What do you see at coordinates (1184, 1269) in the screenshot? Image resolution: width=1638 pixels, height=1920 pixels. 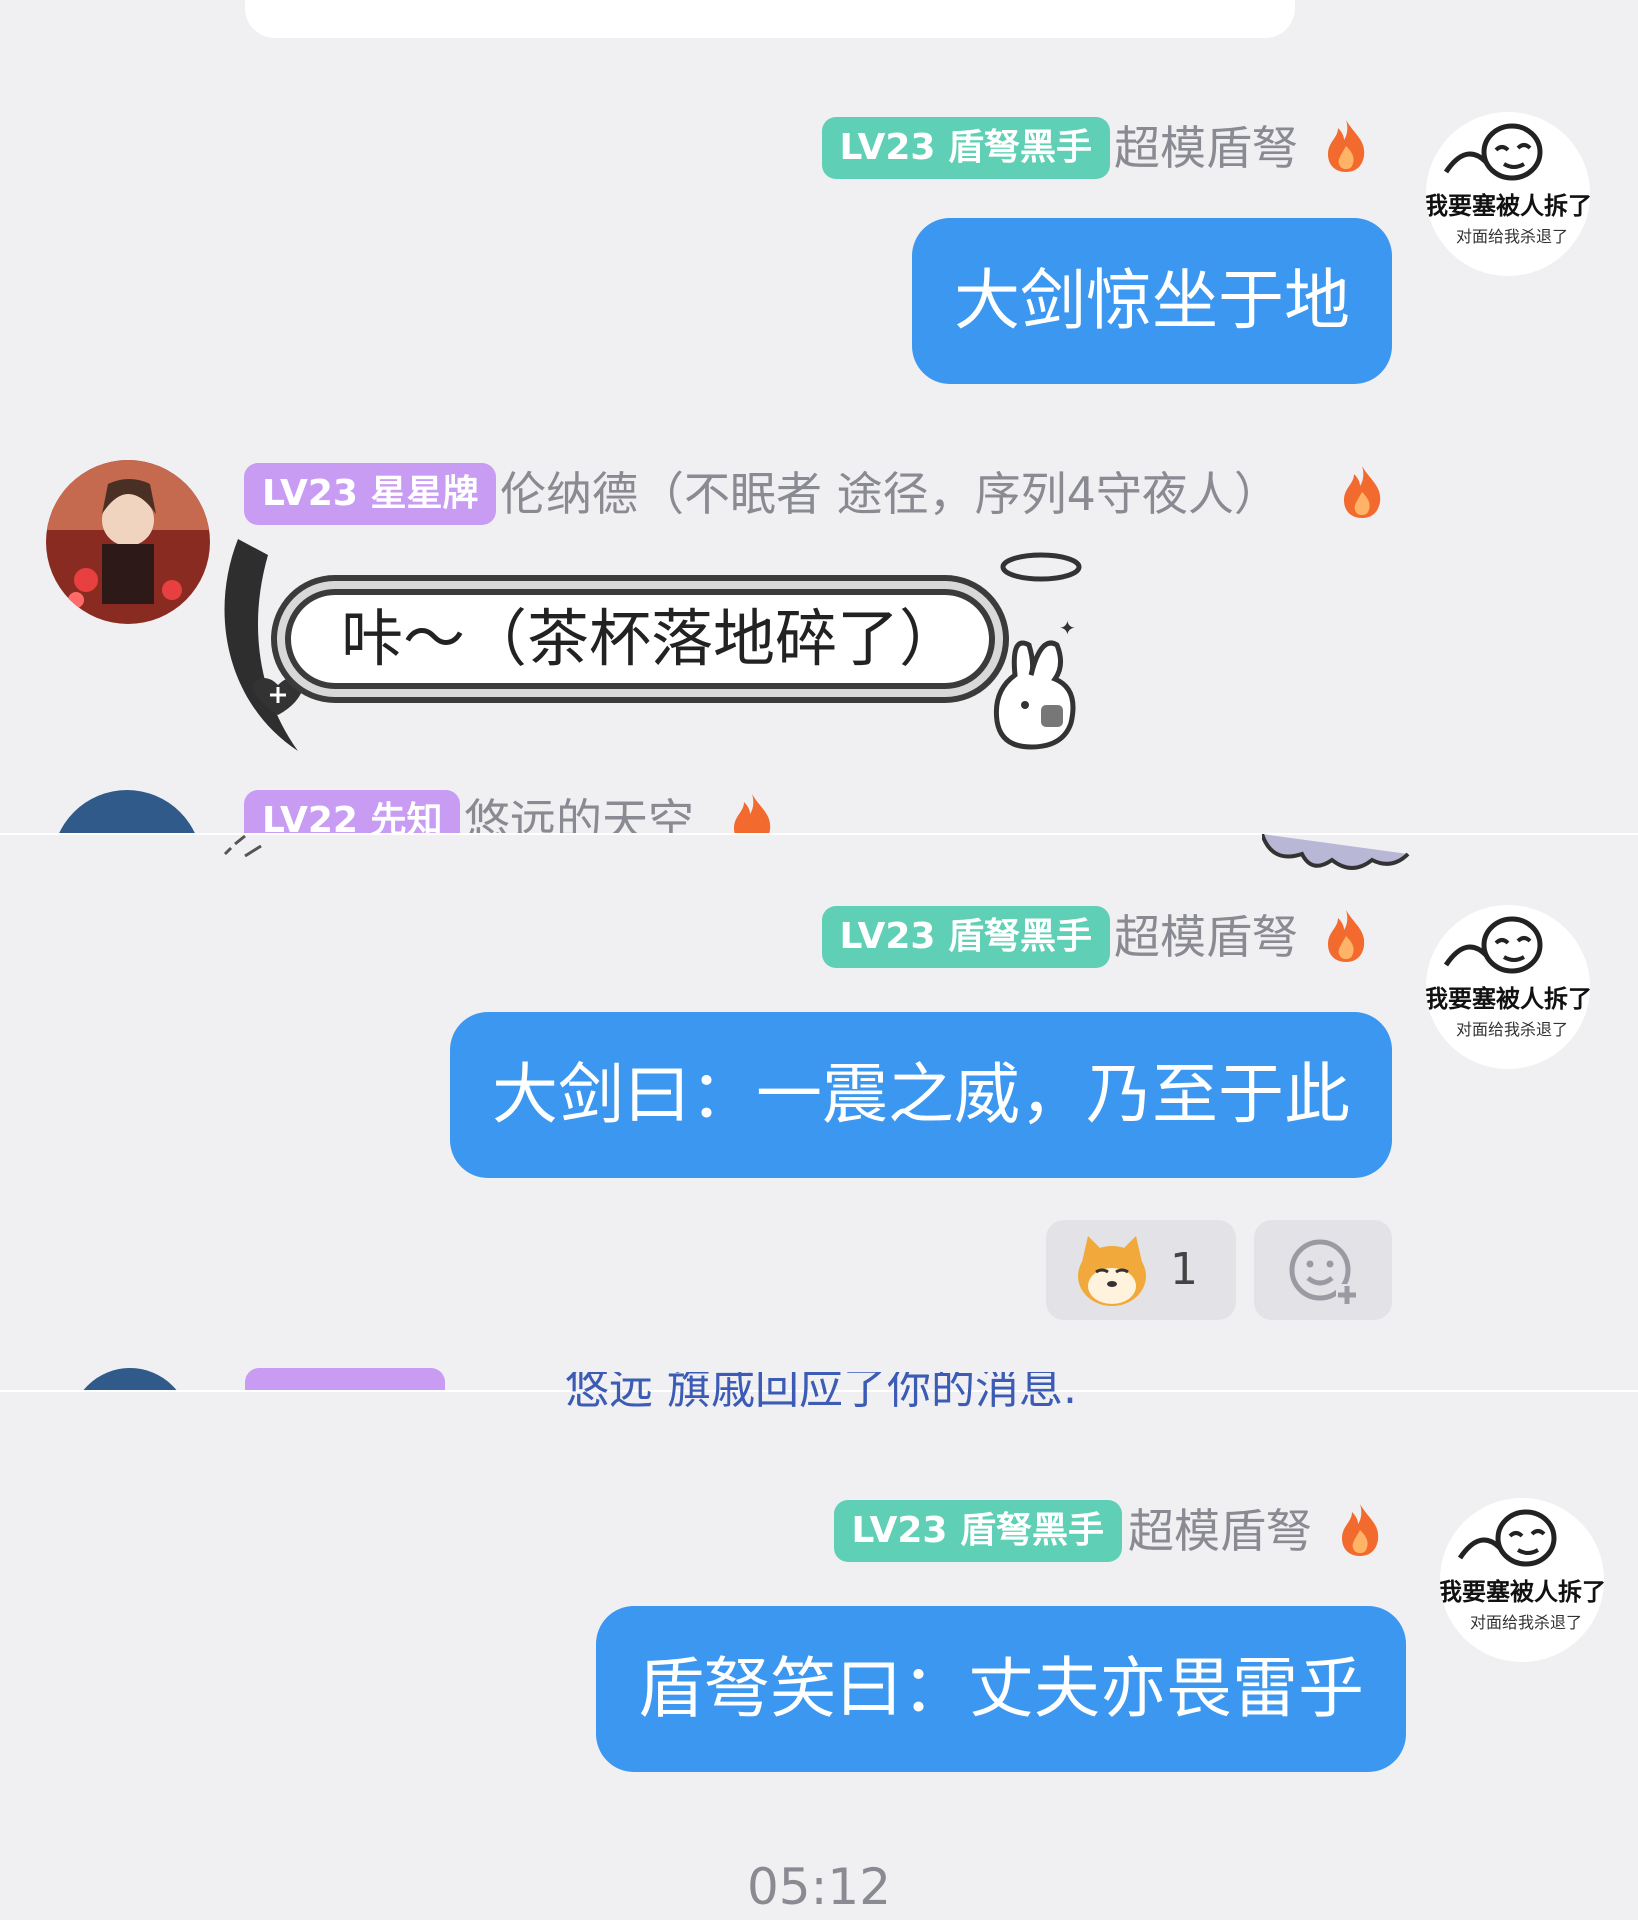 I see `reaction-count: 1` at bounding box center [1184, 1269].